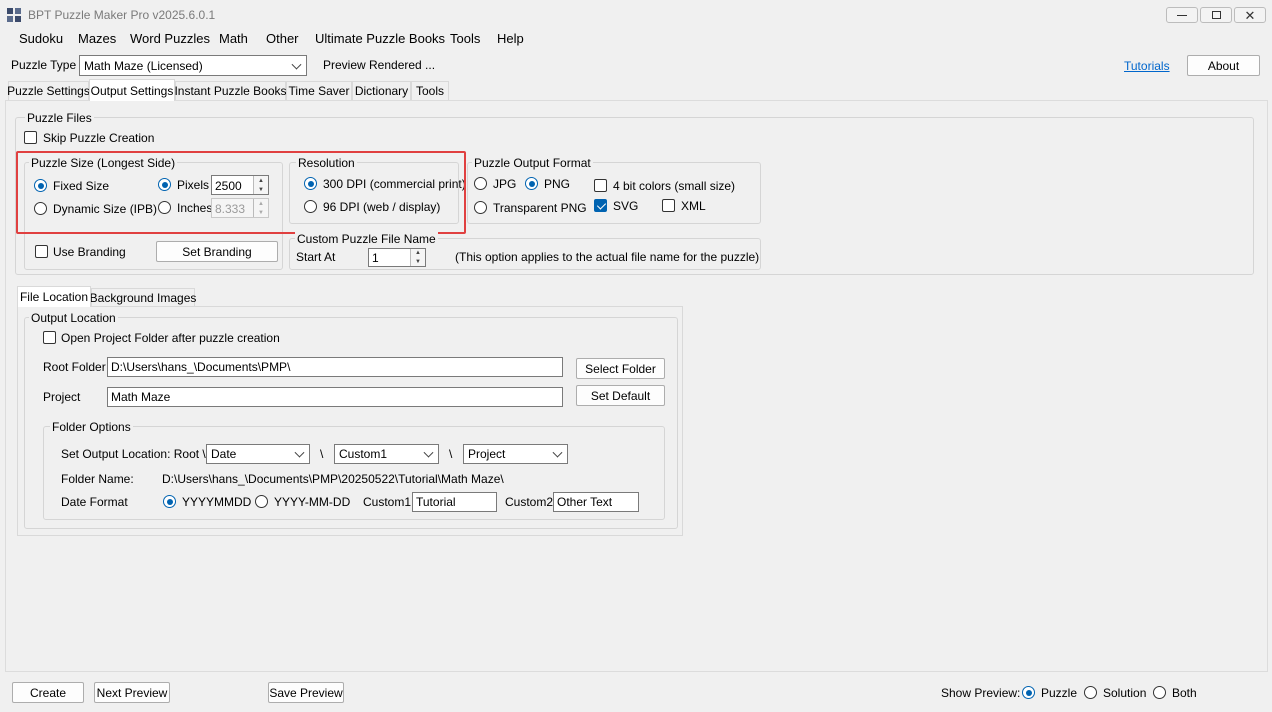  Describe the element at coordinates (97, 479) in the screenshot. I see `folder-name-label: Folder Name:` at that location.